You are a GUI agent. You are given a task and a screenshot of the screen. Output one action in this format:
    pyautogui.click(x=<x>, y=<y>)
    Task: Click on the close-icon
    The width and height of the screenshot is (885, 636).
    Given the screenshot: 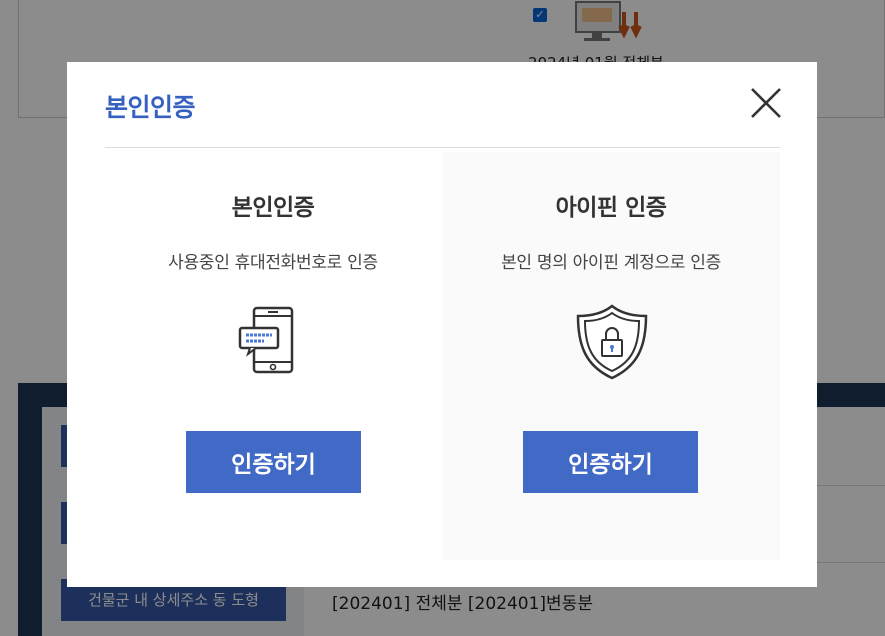 What is the action you would take?
    pyautogui.click(x=766, y=103)
    